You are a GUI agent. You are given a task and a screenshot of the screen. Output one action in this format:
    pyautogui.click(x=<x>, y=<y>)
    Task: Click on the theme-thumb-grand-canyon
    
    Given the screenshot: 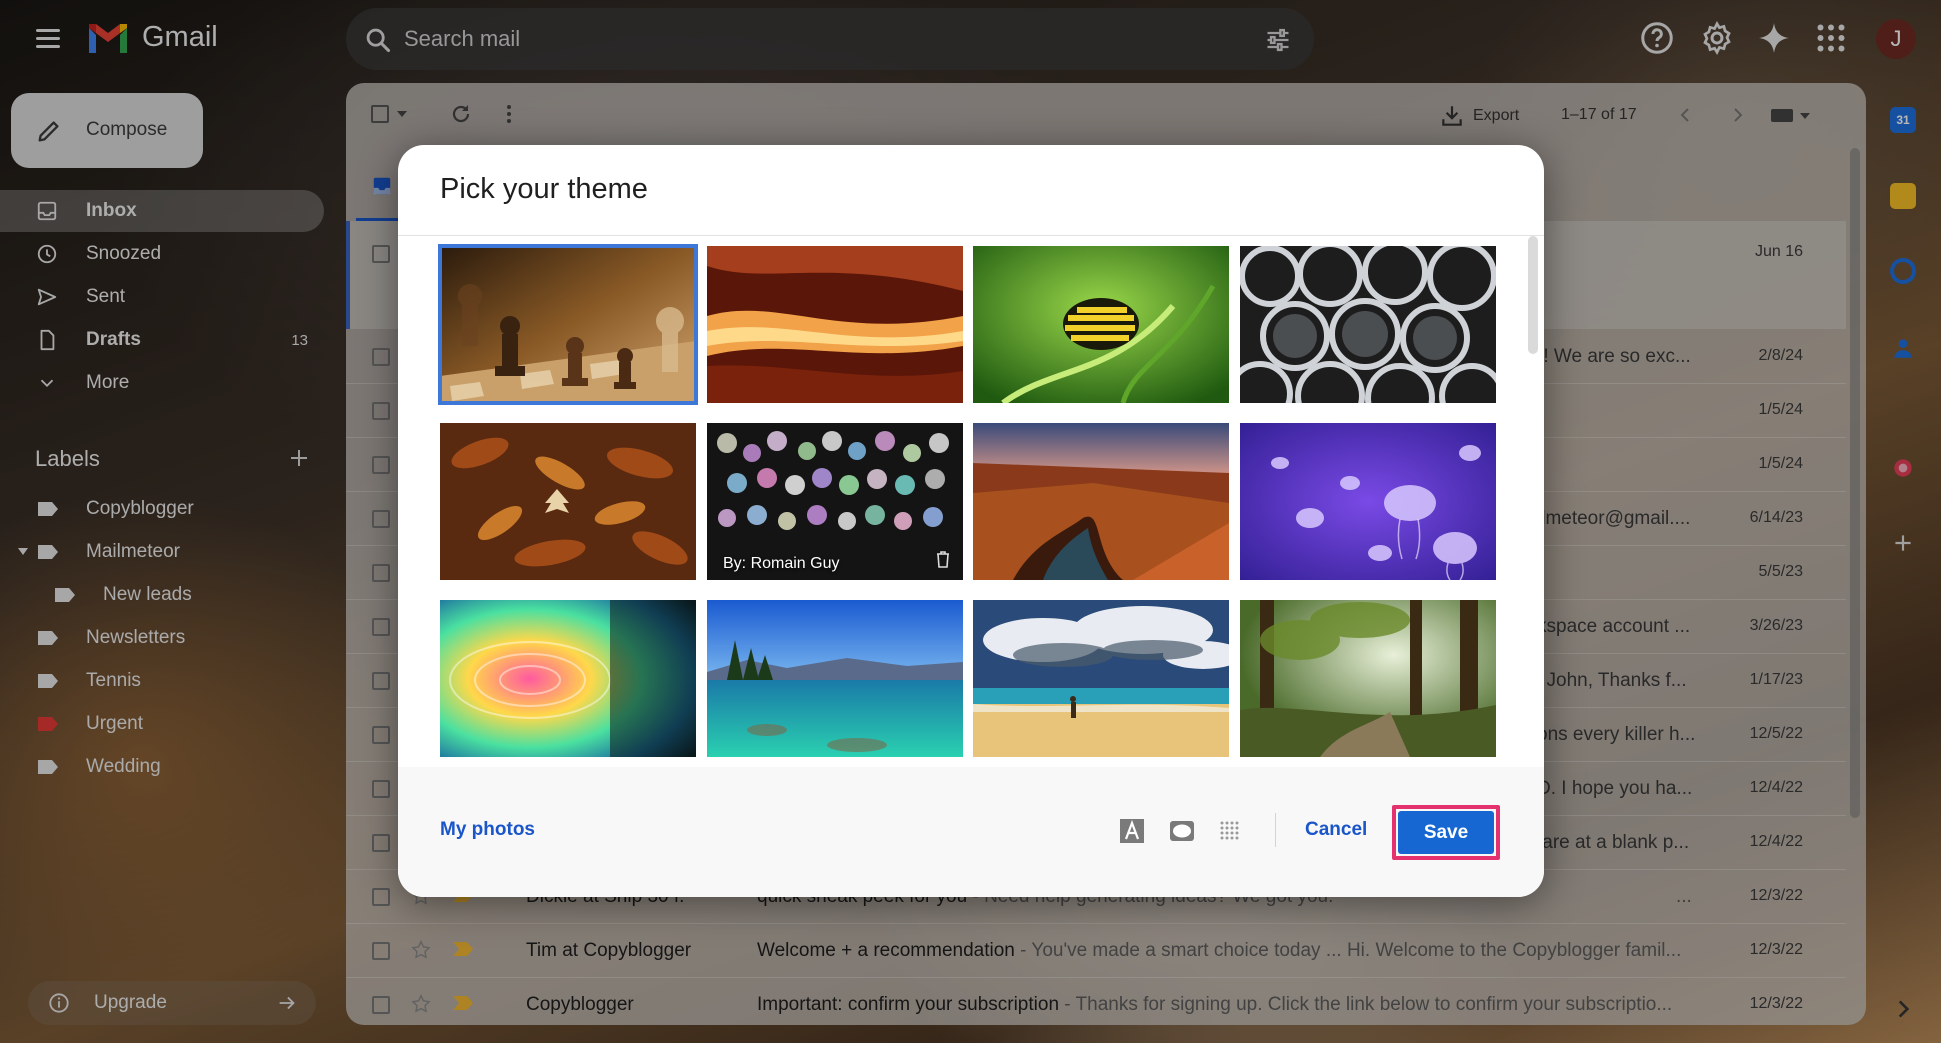 What is the action you would take?
    pyautogui.click(x=1101, y=501)
    